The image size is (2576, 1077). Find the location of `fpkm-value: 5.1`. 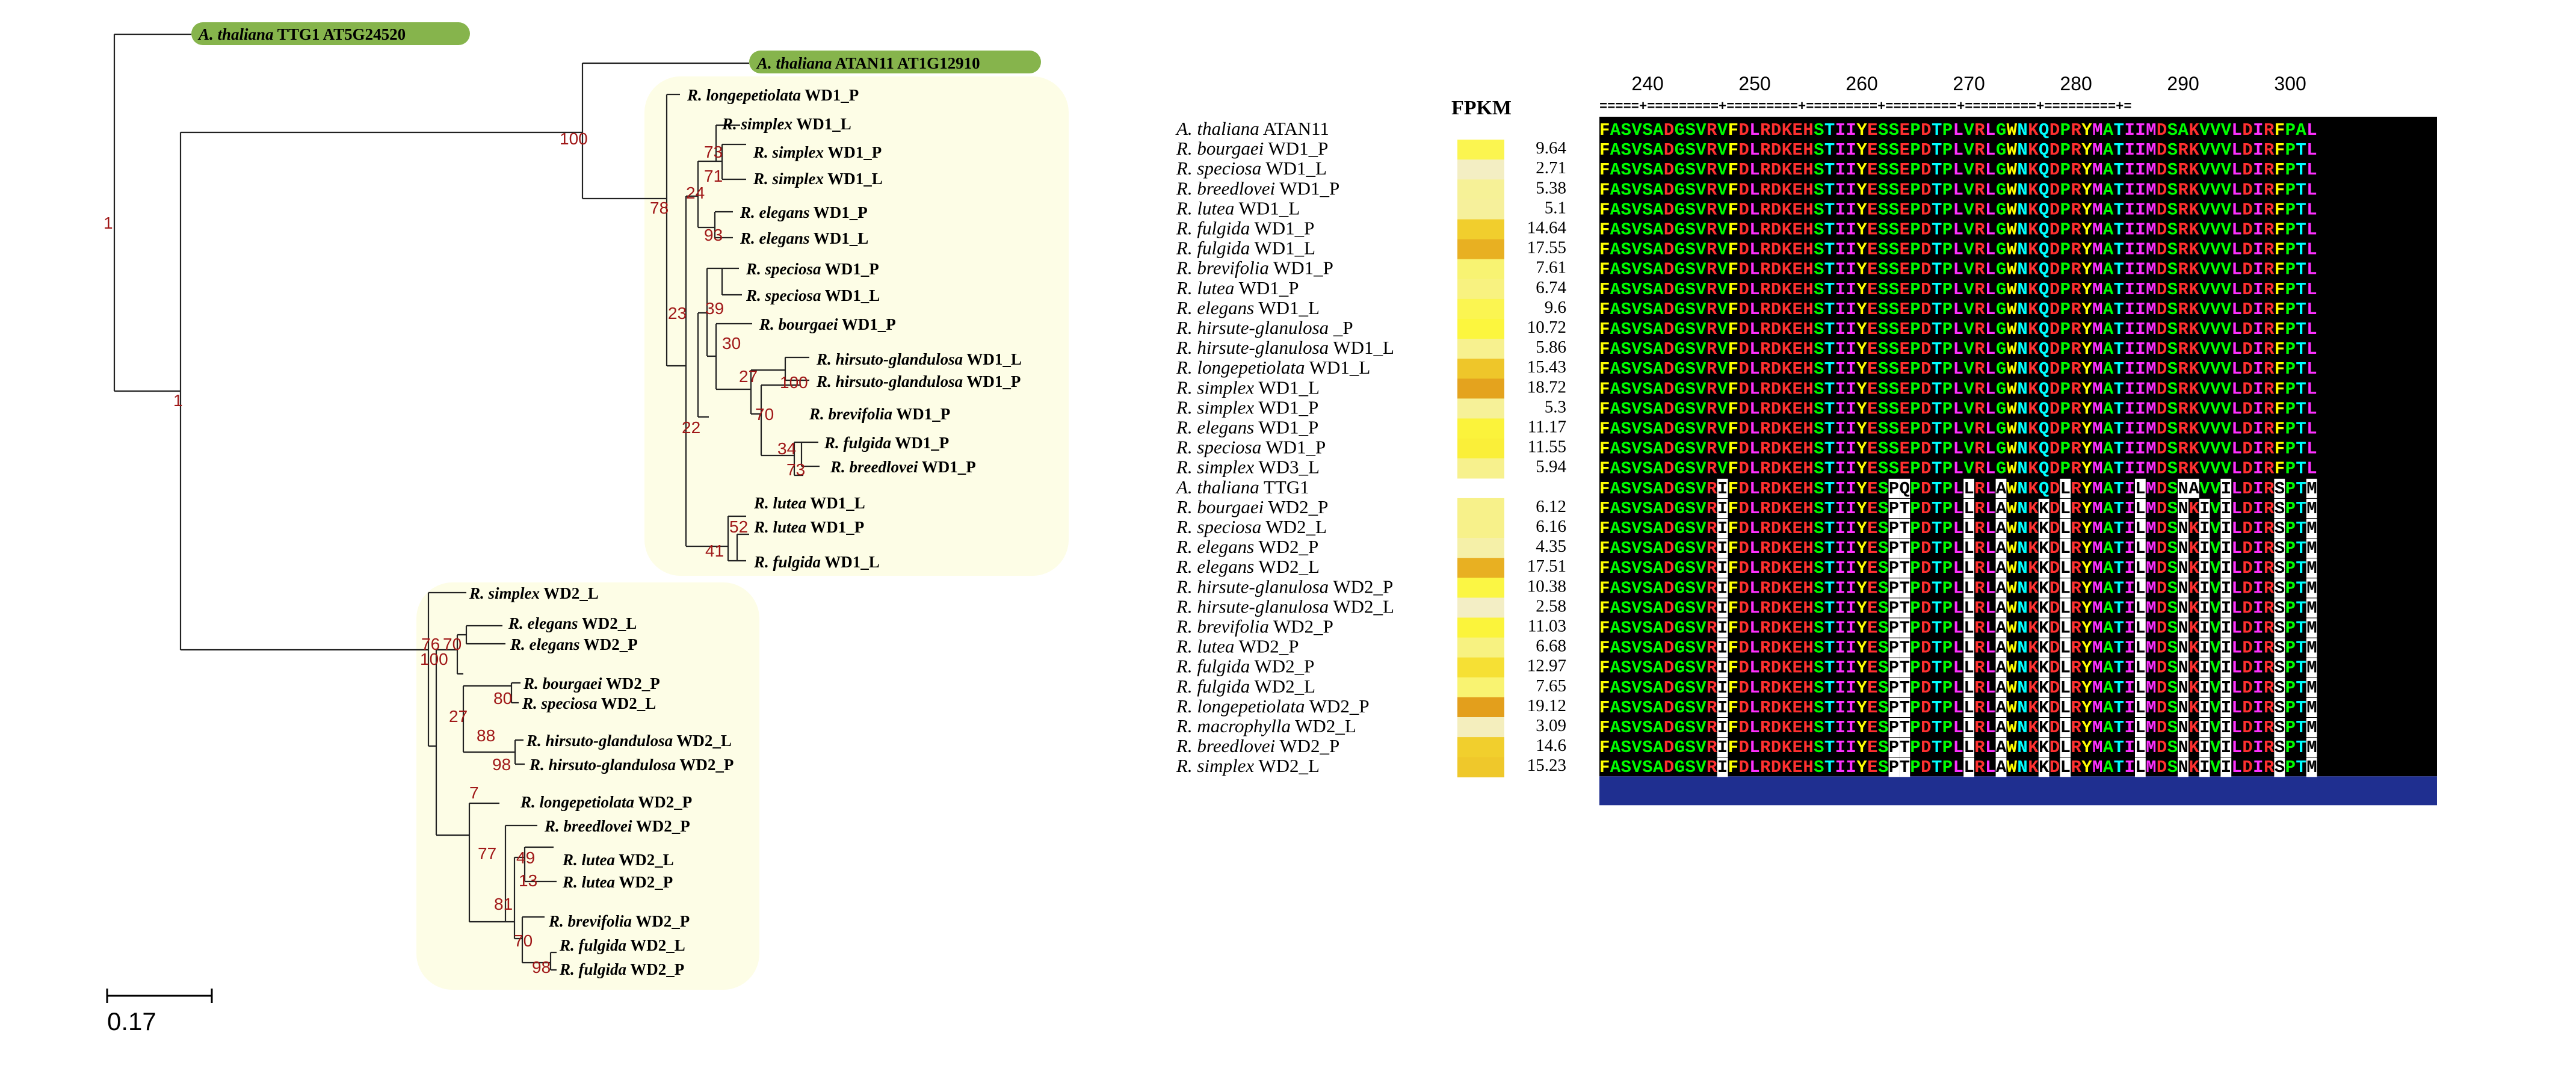

fpkm-value: 5.1 is located at coordinates (1555, 207).